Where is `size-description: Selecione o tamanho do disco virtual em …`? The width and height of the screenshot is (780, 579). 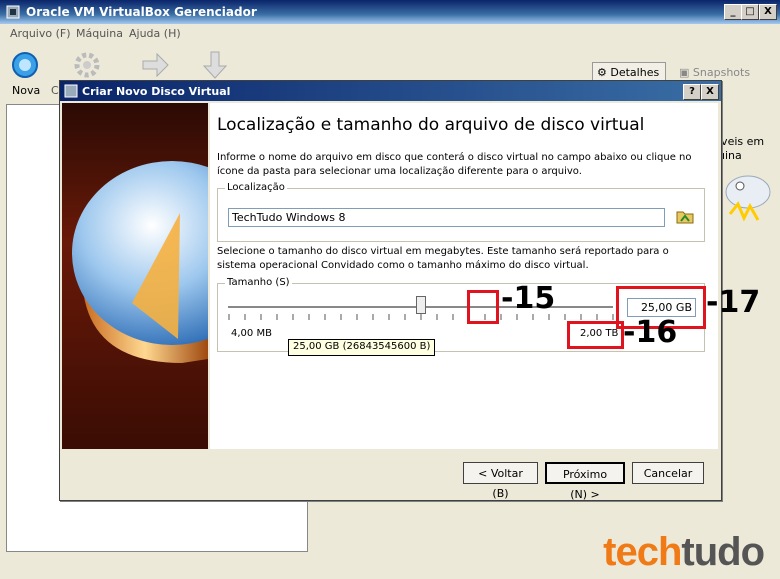
size-description: Selecione o tamanho do disco virtual em … is located at coordinates (443, 258).